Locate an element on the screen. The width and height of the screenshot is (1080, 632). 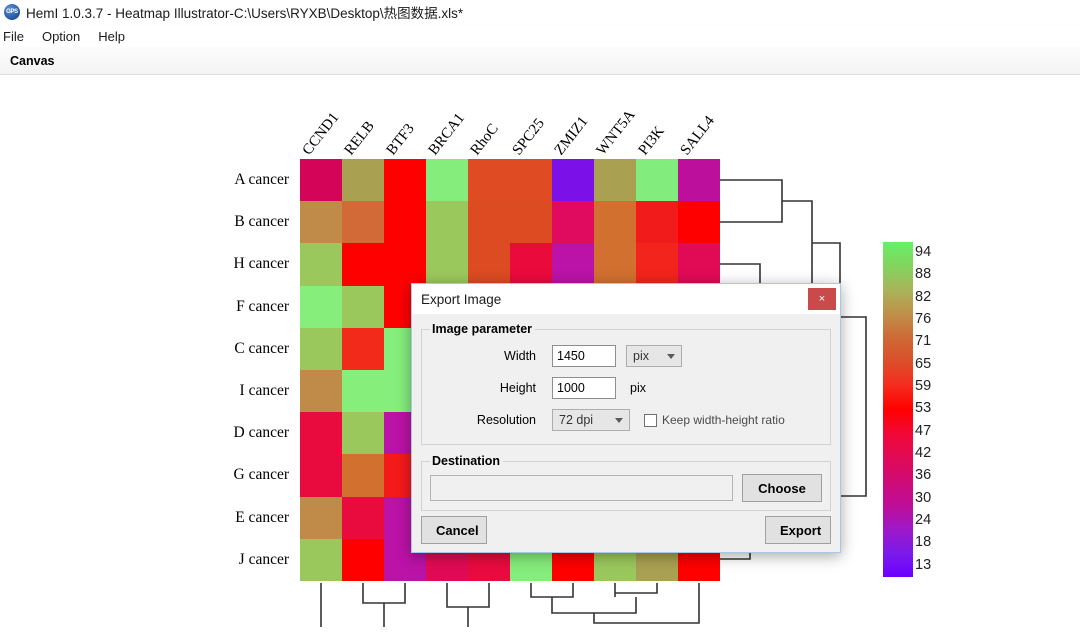
width-input is located at coordinates (584, 356).